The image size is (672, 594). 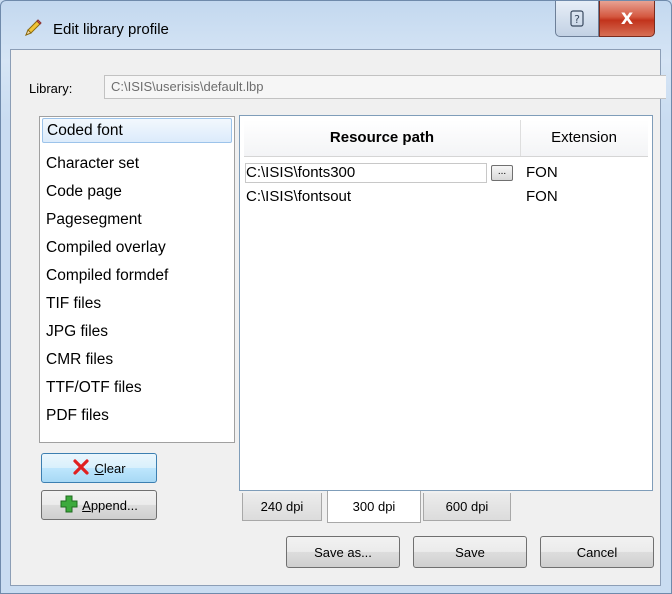 What do you see at coordinates (51, 88) in the screenshot?
I see `library-label: Library:` at bounding box center [51, 88].